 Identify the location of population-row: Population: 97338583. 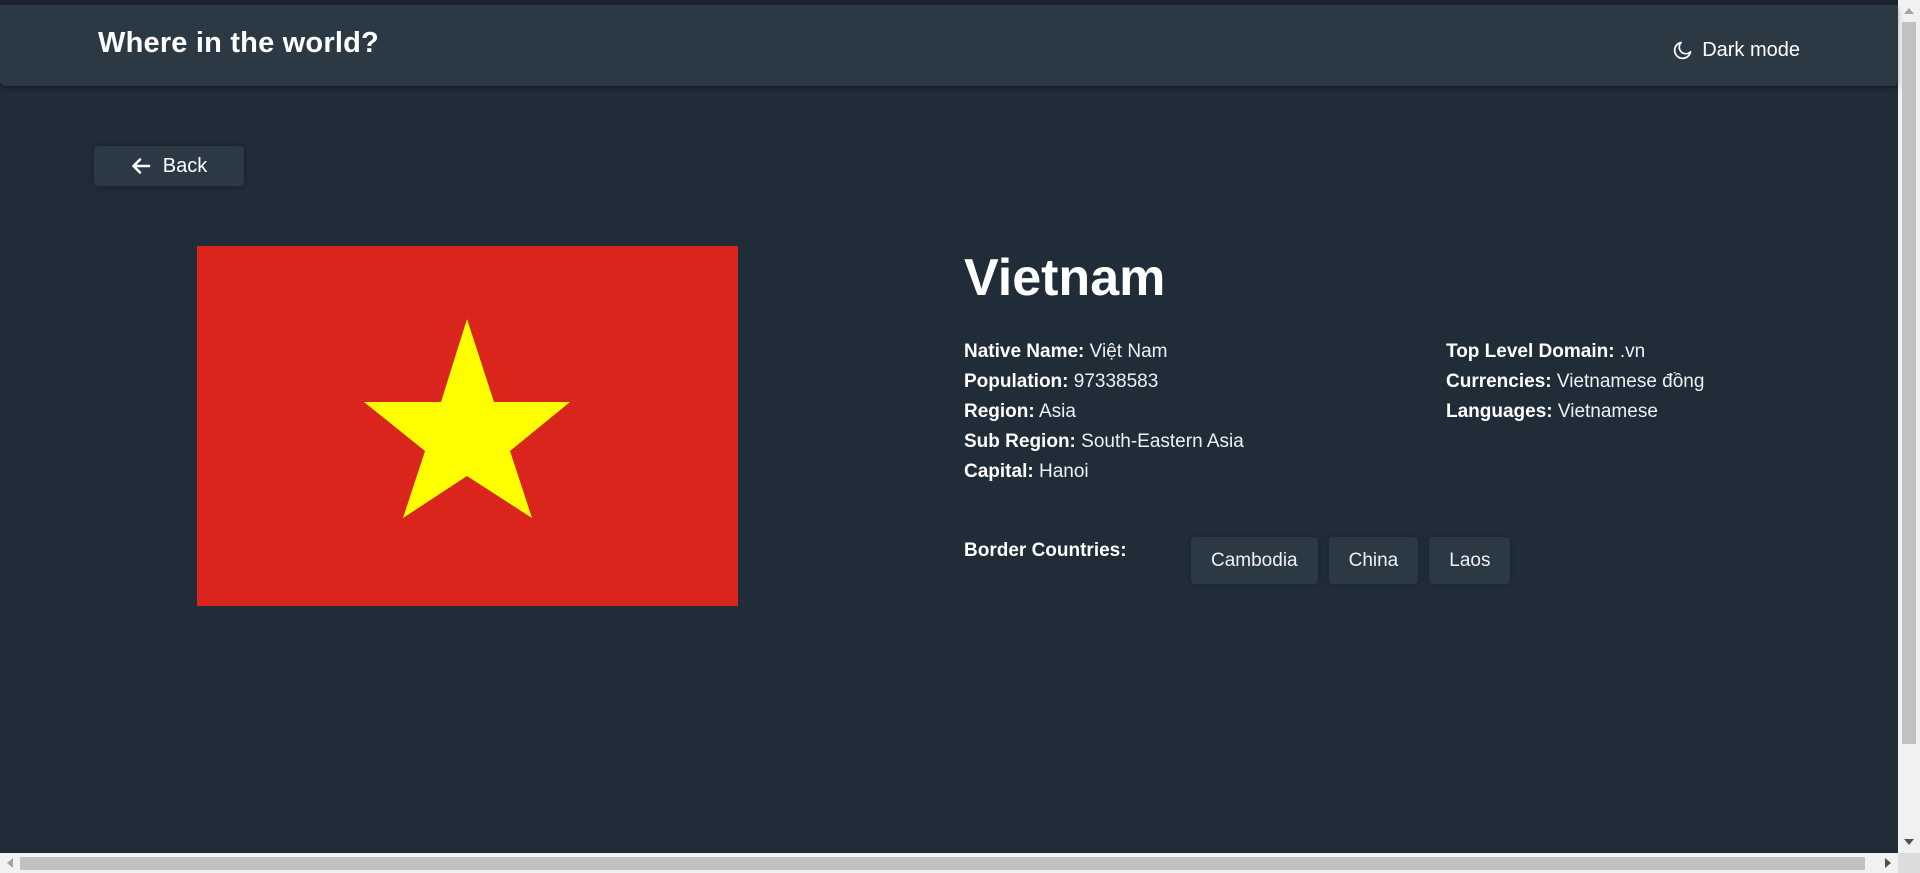
(1104, 382).